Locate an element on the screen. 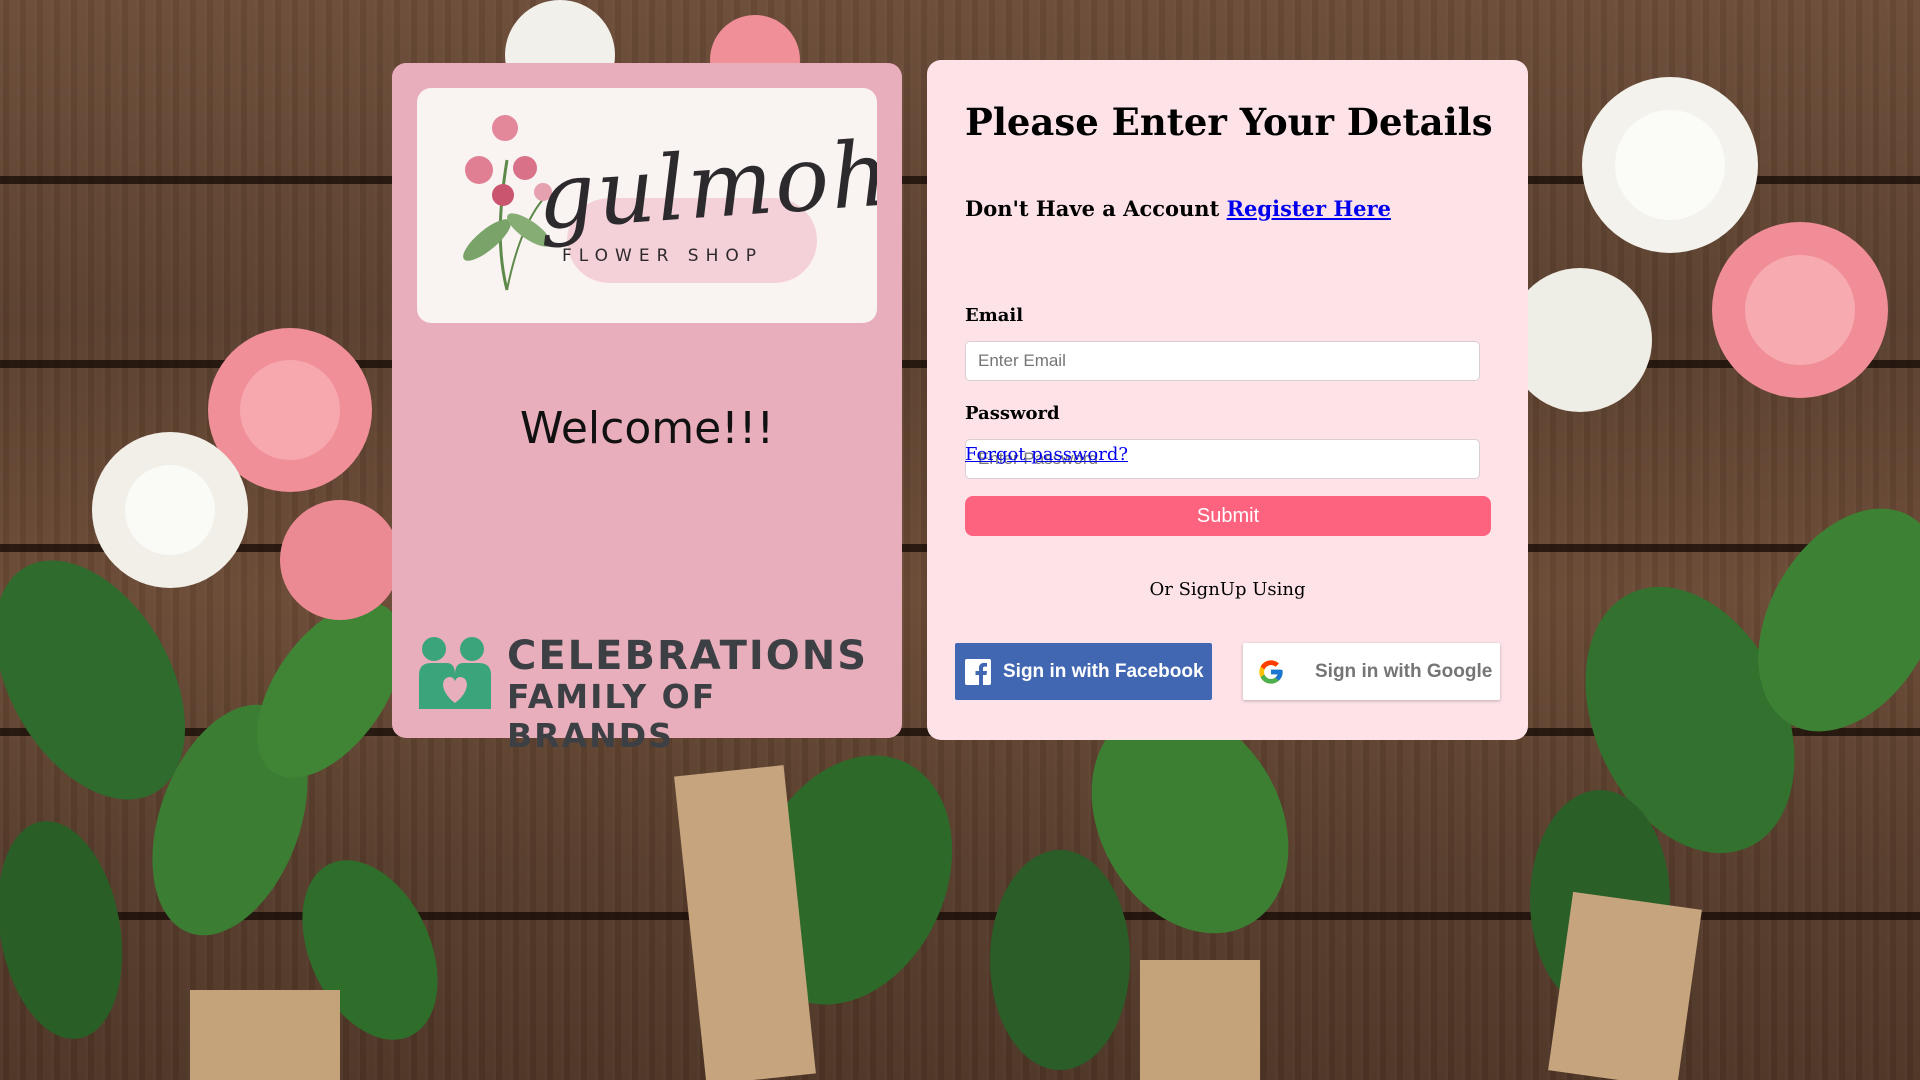 This screenshot has height=1080, width=1920. brand-line-1: CELEBRATIONS is located at coordinates (688, 656).